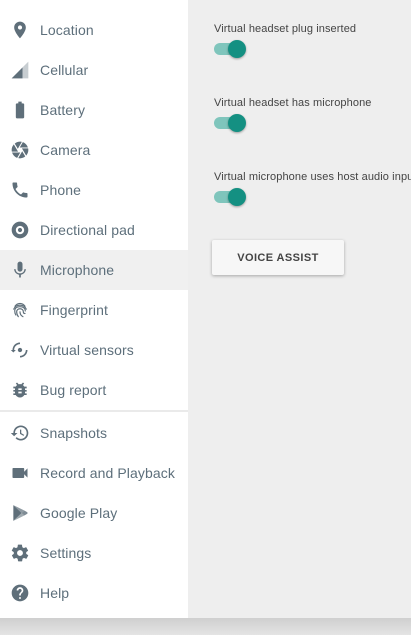 Image resolution: width=411 pixels, height=635 pixels. Describe the element at coordinates (94, 553) in the screenshot. I see `sidebar-item-settings: Settings` at that location.